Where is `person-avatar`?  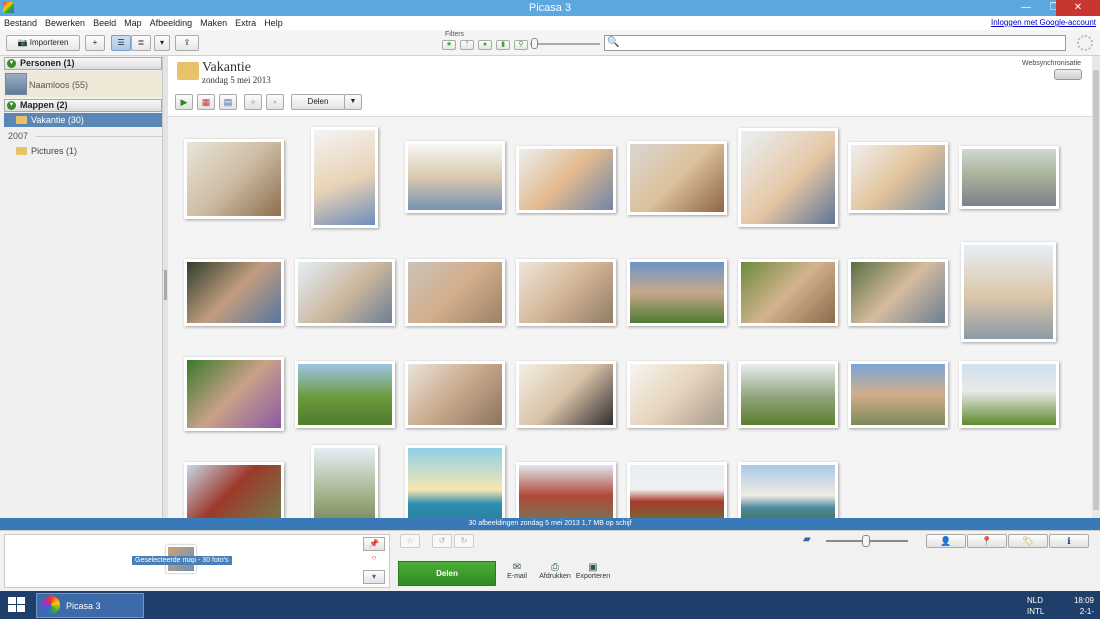
person-avatar is located at coordinates (16, 84).